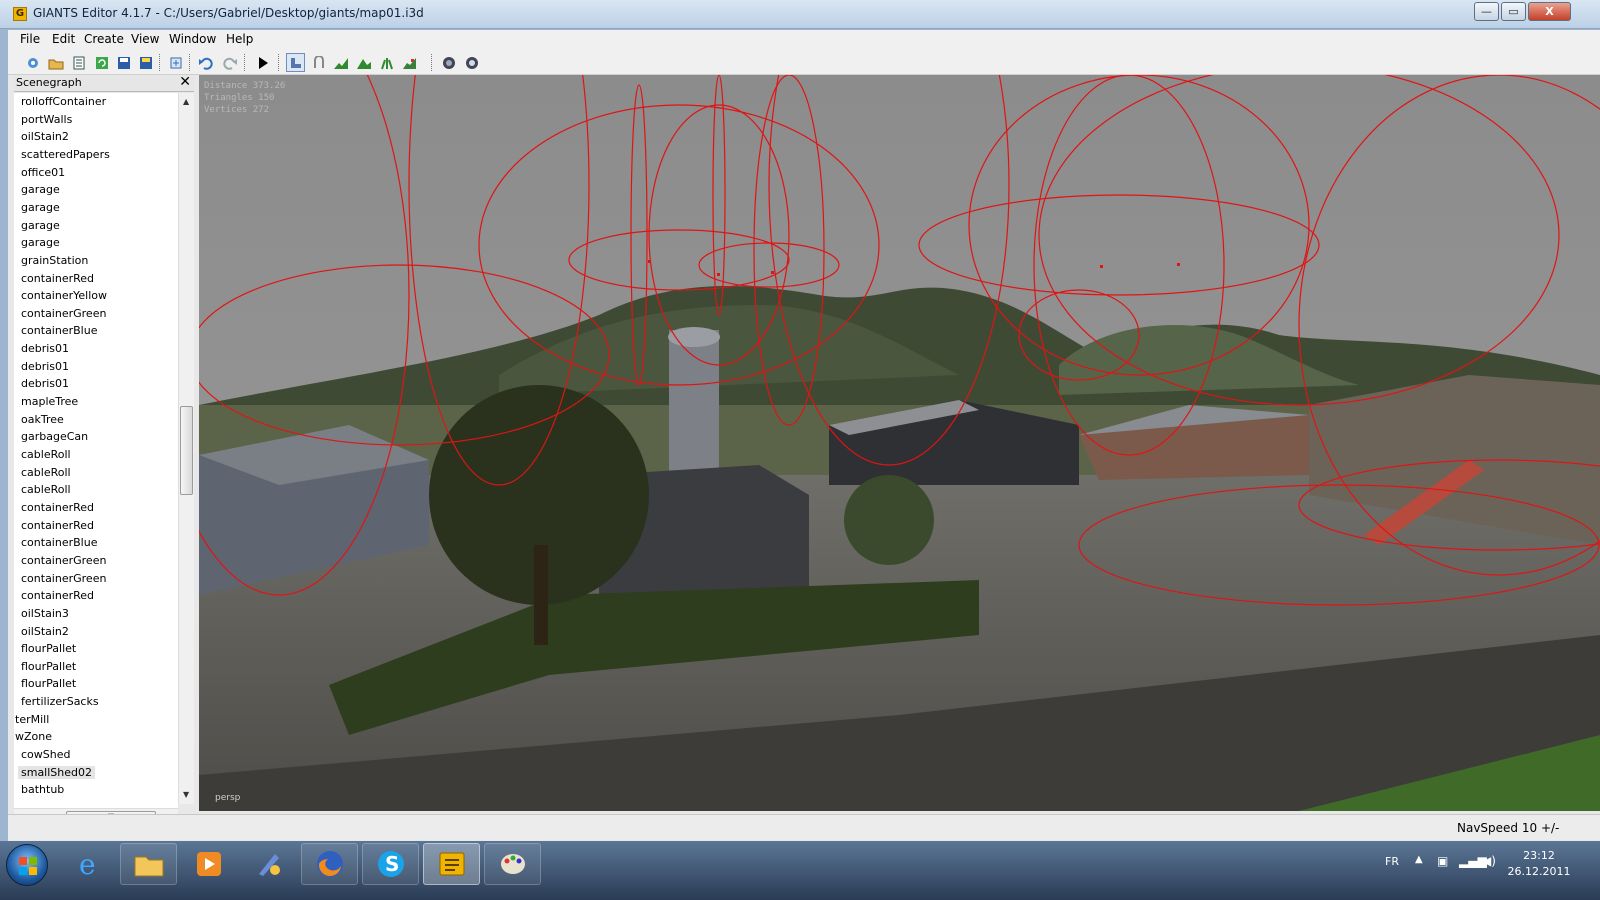 This screenshot has height=900, width=1600. I want to click on scenegraph-title: Scenegraph, so click(49, 82).